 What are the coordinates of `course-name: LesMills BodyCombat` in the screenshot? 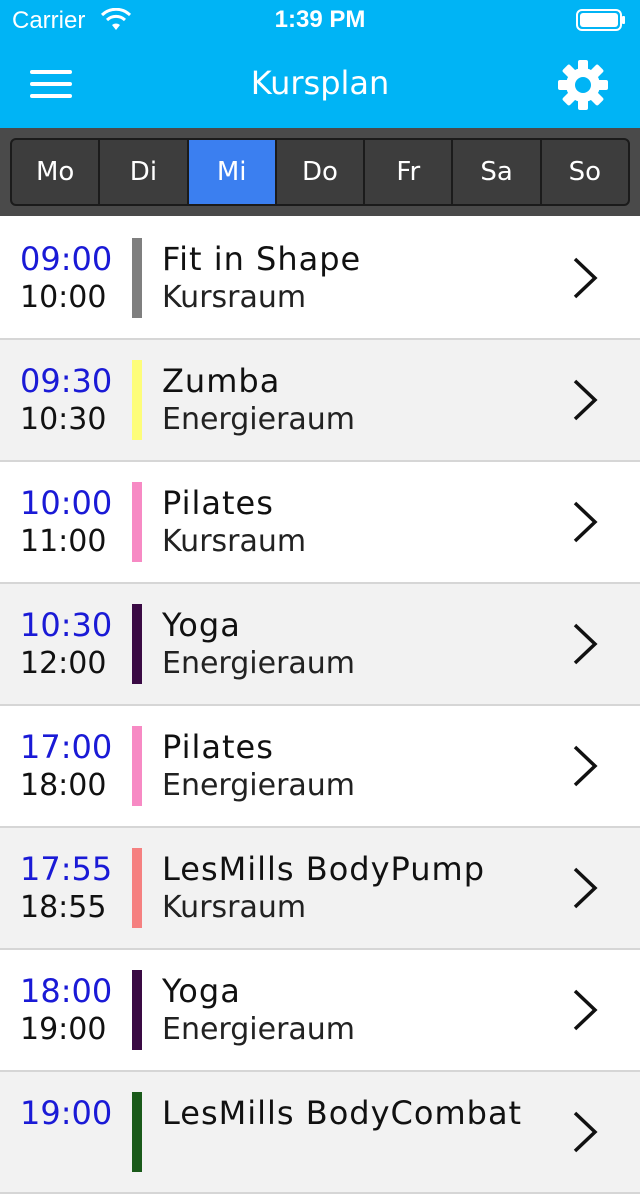 It's located at (342, 1113).